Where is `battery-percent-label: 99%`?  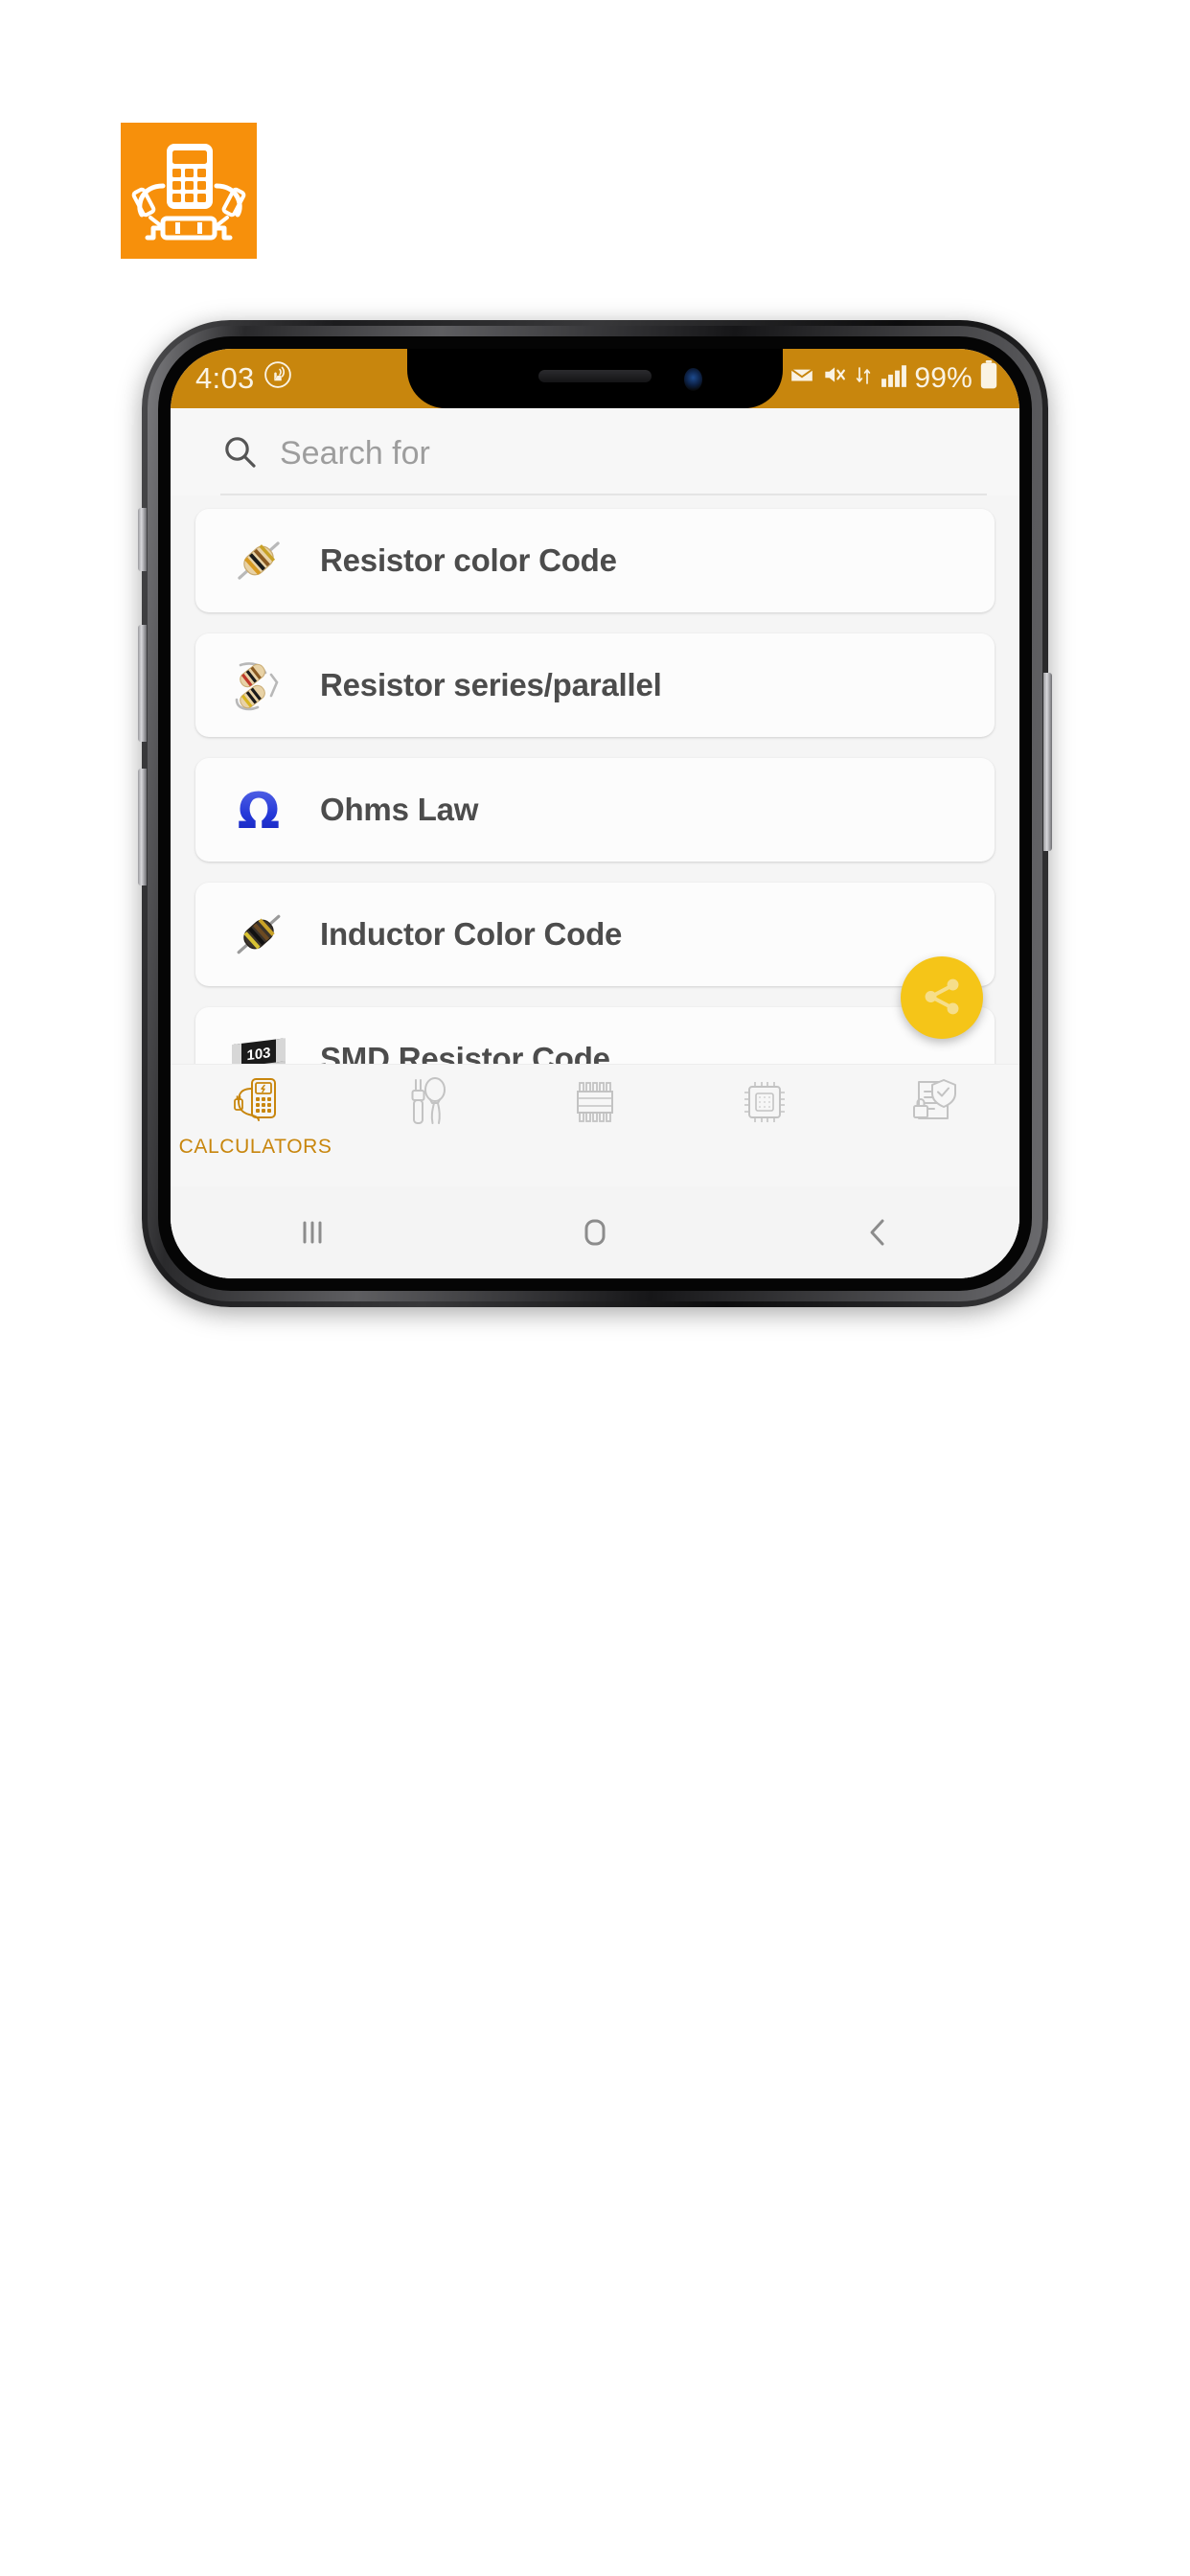
battery-percent-label: 99% is located at coordinates (944, 378).